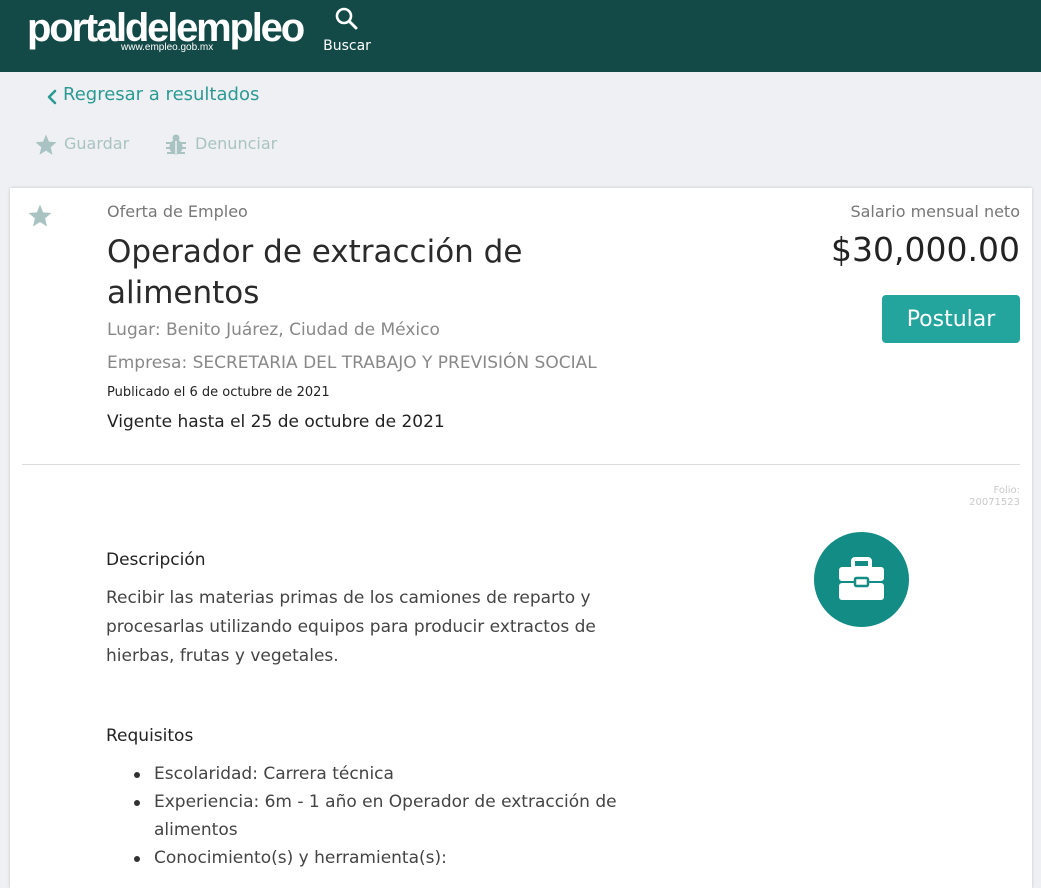  I want to click on briefcase-badge, so click(861, 579).